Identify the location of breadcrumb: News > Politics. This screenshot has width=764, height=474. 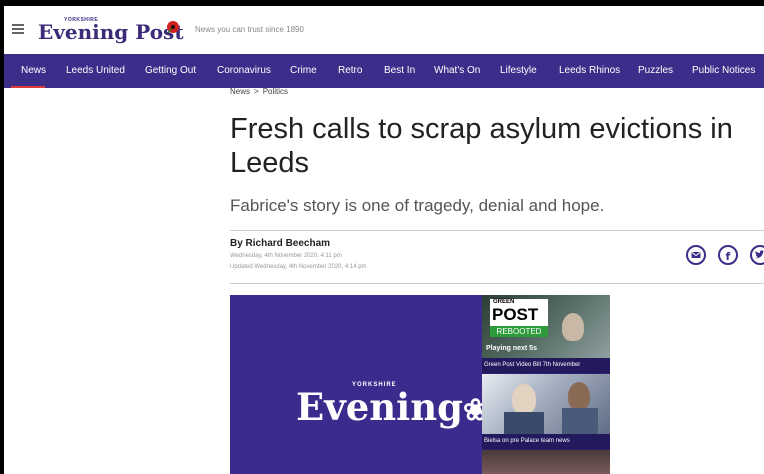
(259, 91).